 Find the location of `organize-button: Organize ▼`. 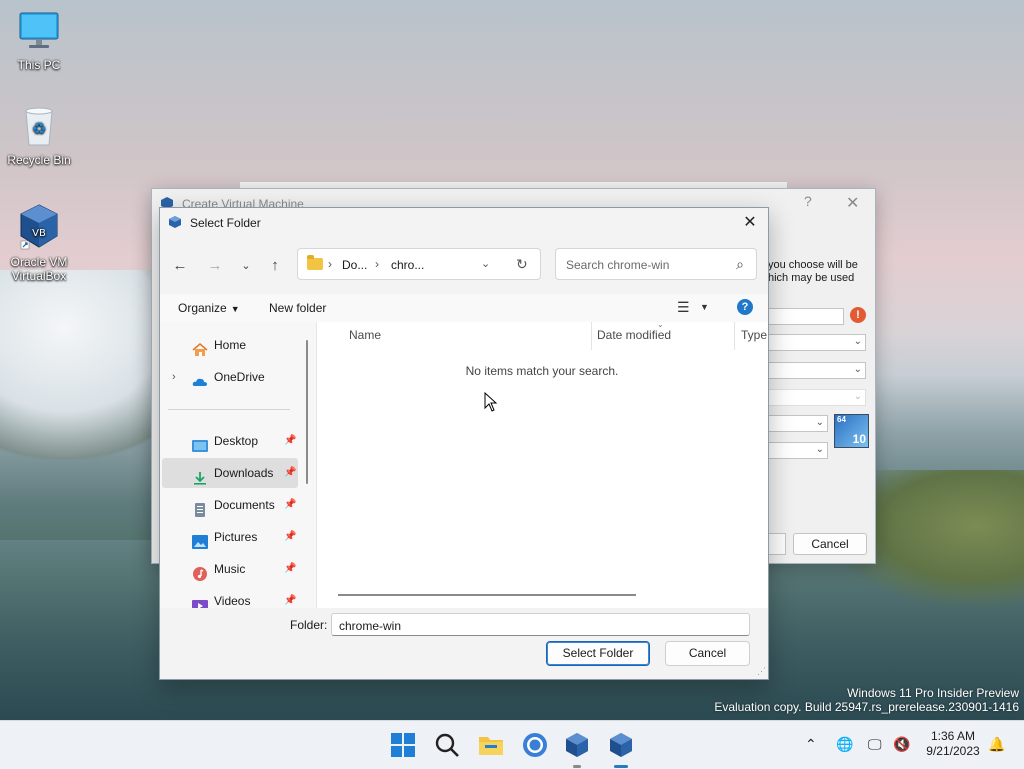

organize-button: Organize ▼ is located at coordinates (209, 308).